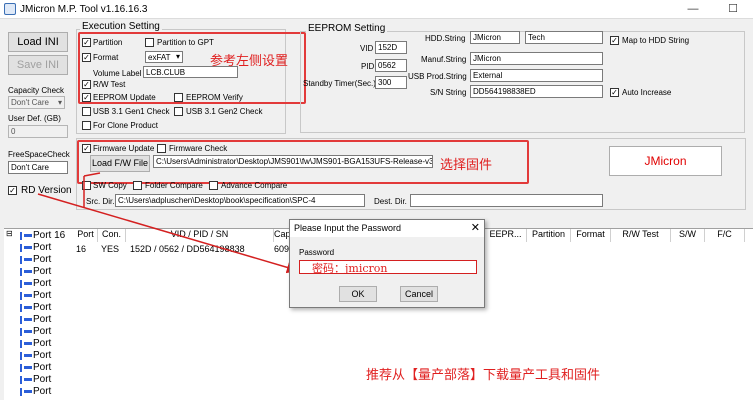  What do you see at coordinates (475, 227) in the screenshot?
I see `close-icon: ✕` at bounding box center [475, 227].